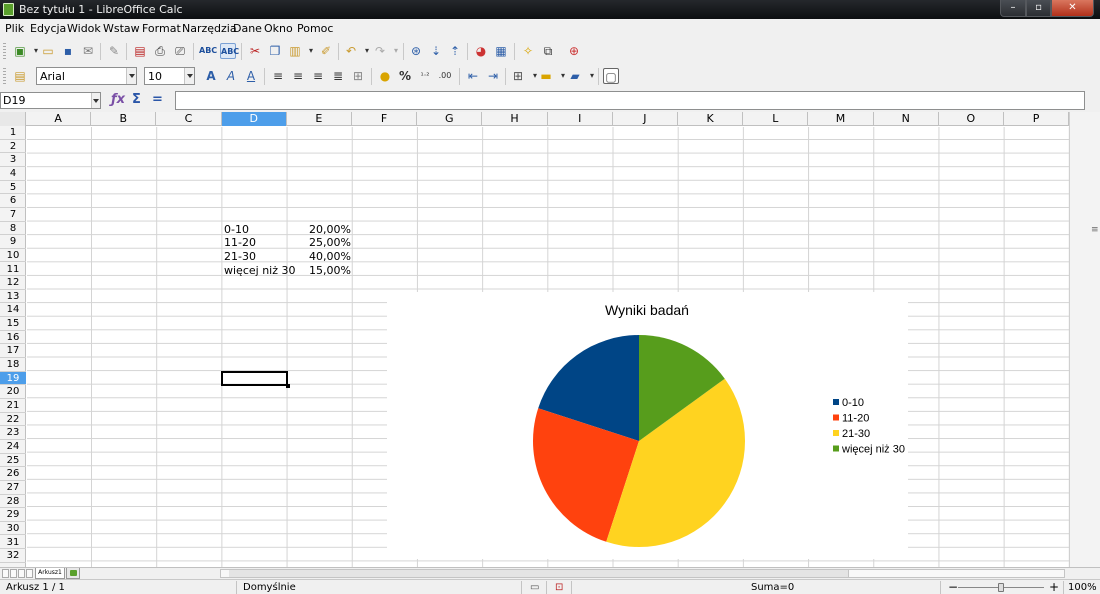 This screenshot has height=594, width=1100. I want to click on row-header-16: 16, so click(13, 338).